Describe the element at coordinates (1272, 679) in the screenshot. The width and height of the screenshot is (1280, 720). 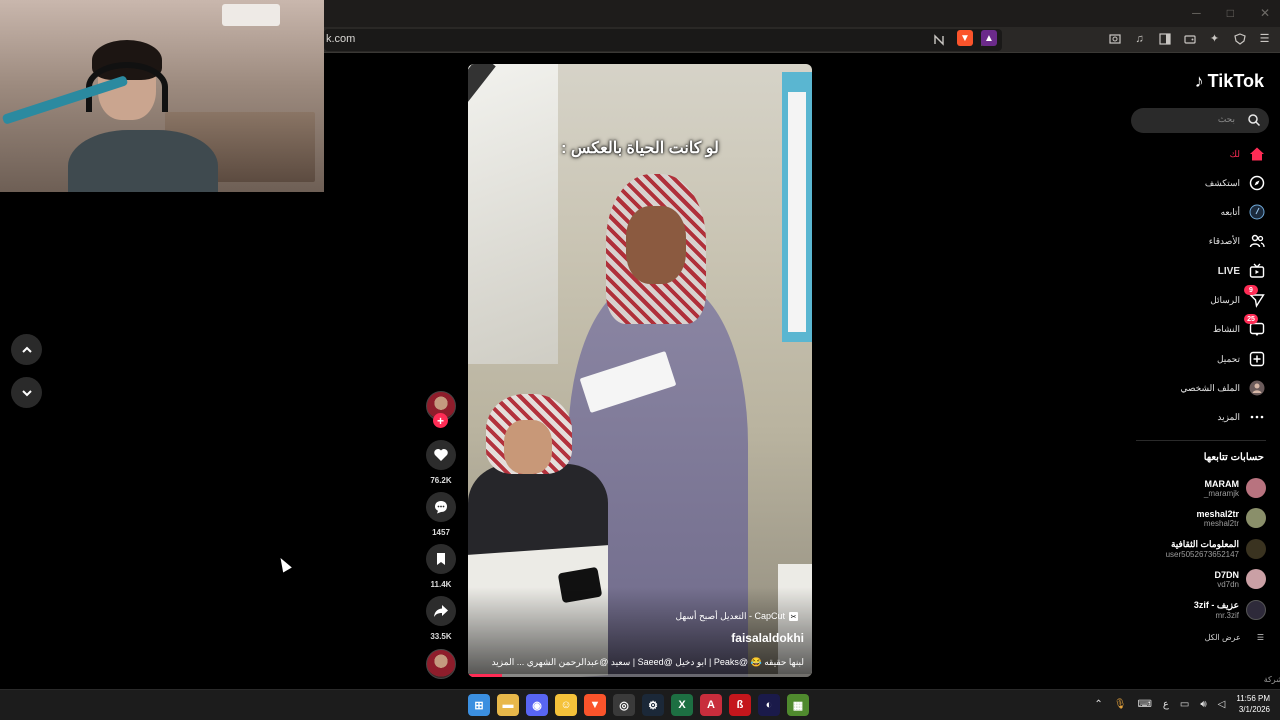
I see `company-link: الشركة` at that location.